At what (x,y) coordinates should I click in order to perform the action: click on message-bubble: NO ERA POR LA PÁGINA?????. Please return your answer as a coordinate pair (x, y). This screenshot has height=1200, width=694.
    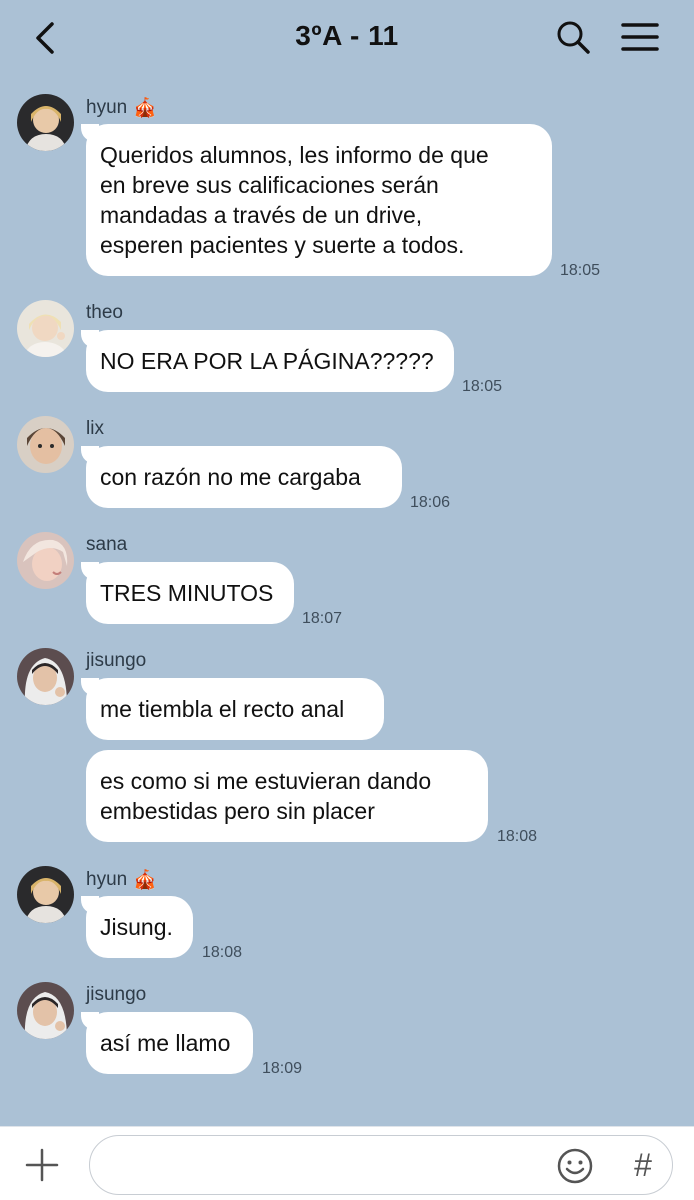
    Looking at the image, I should click on (267, 361).